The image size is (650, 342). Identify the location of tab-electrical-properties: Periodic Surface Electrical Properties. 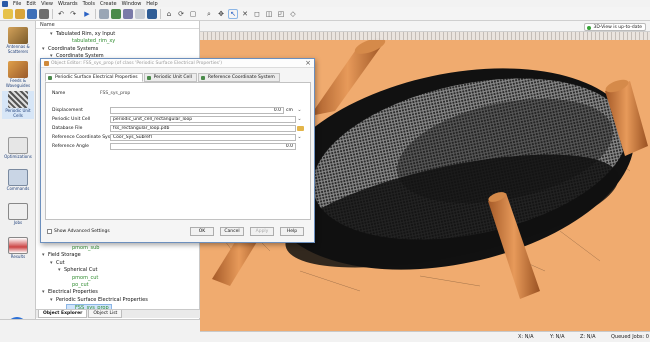
(94, 77).